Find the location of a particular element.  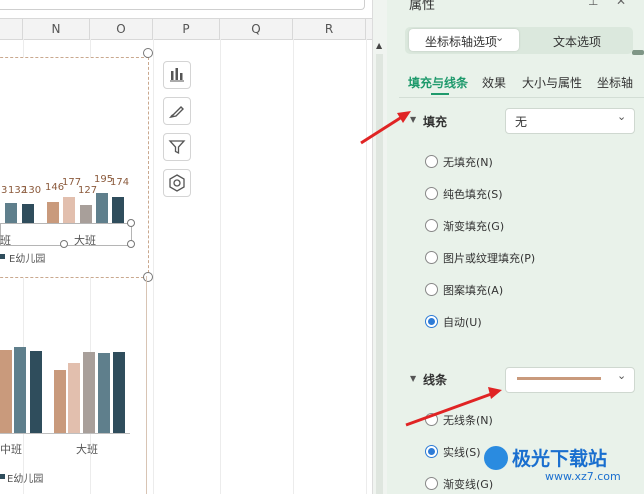

chart-data-label: 130 is located at coordinates (32, 190).